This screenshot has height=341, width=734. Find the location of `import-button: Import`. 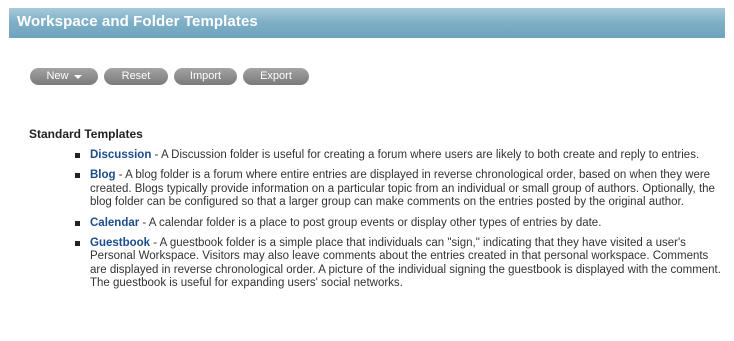

import-button: Import is located at coordinates (205, 76).